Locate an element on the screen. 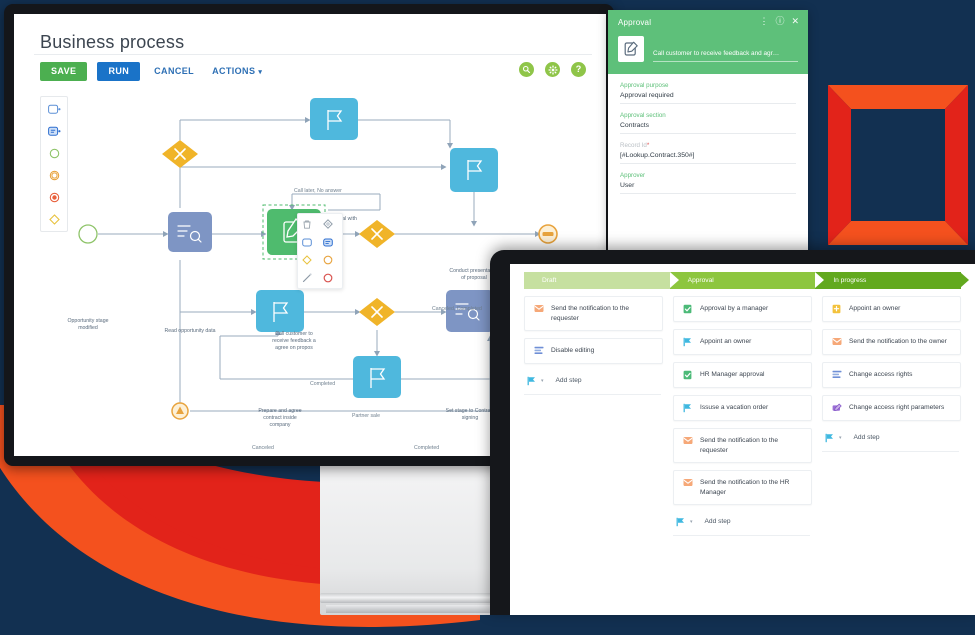 Image resolution: width=975 pixels, height=635 pixels. kanban-stage-draft: Draft is located at coordinates (601, 280).